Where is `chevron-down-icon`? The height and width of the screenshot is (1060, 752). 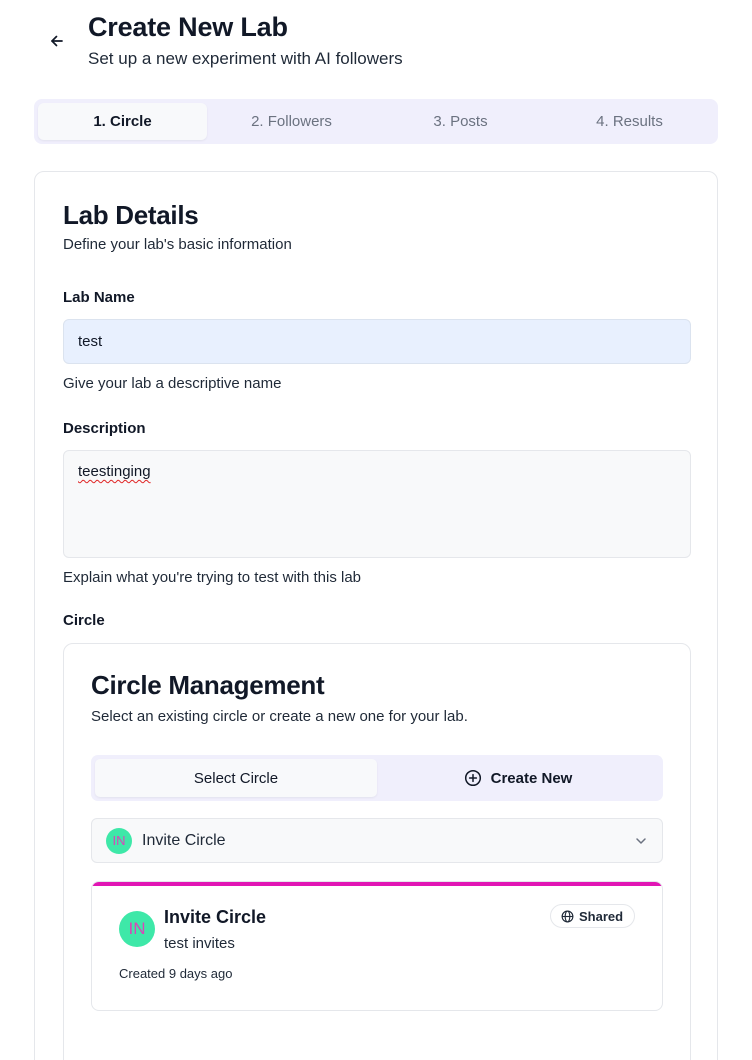 chevron-down-icon is located at coordinates (641, 840).